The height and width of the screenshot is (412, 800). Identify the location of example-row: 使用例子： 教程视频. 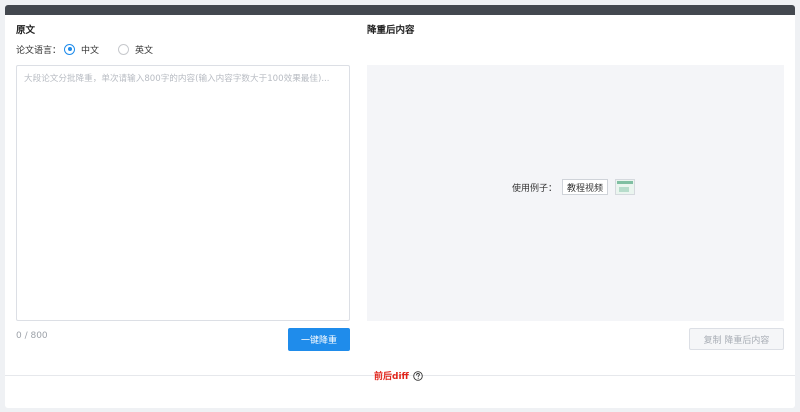
(574, 187).